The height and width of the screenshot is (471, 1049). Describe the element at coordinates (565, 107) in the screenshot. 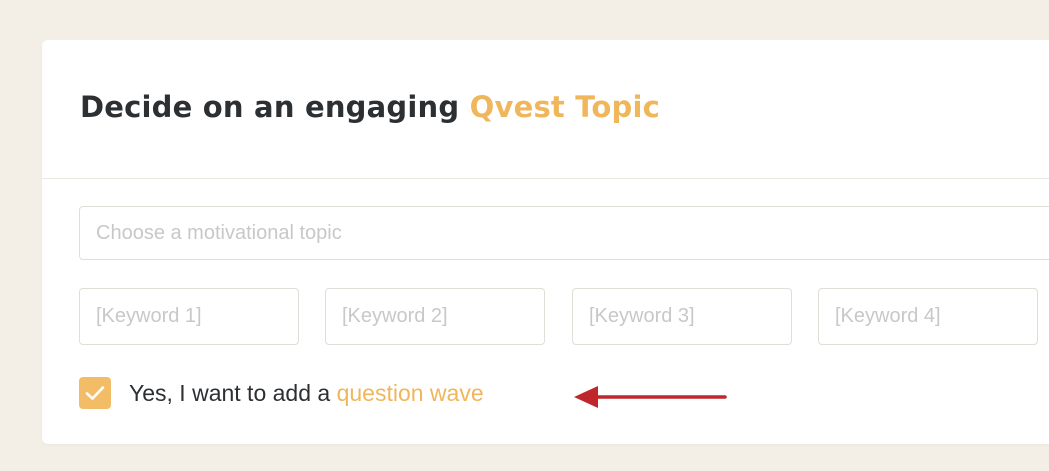

I see `title-accent: Qvest Topic` at that location.